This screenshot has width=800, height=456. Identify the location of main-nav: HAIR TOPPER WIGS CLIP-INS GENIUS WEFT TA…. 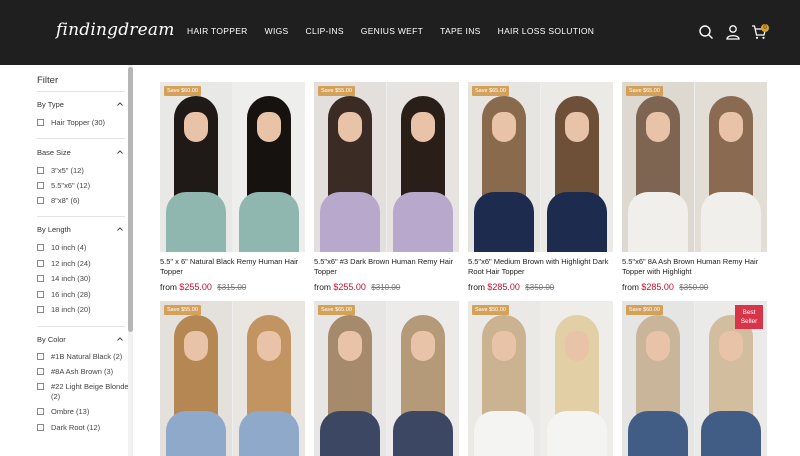
(399, 31).